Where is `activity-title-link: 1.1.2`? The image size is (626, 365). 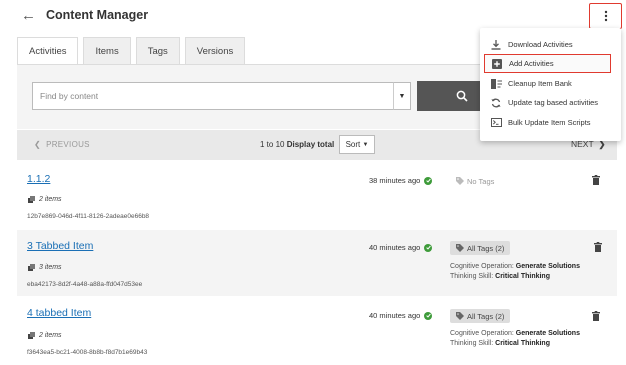
activity-title-link: 1.1.2 is located at coordinates (38, 179).